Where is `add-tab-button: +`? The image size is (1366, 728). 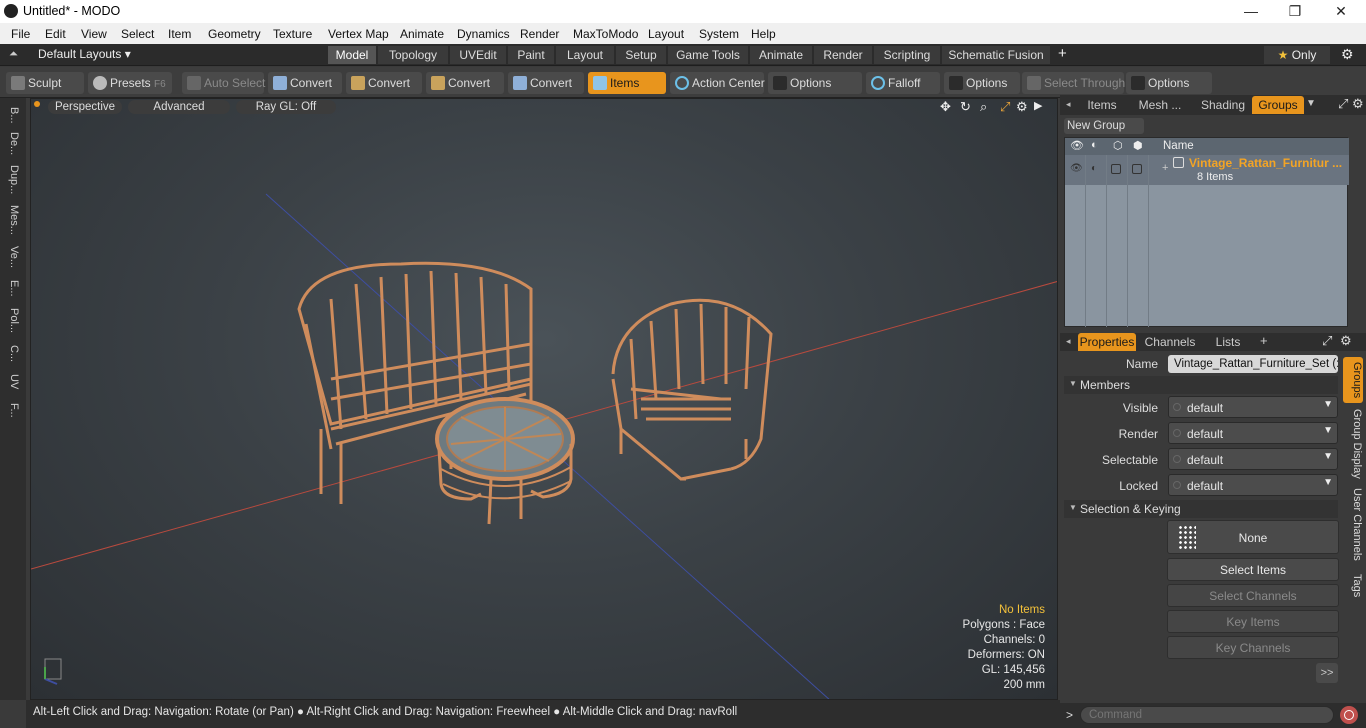
add-tab-button: + is located at coordinates (1264, 340).